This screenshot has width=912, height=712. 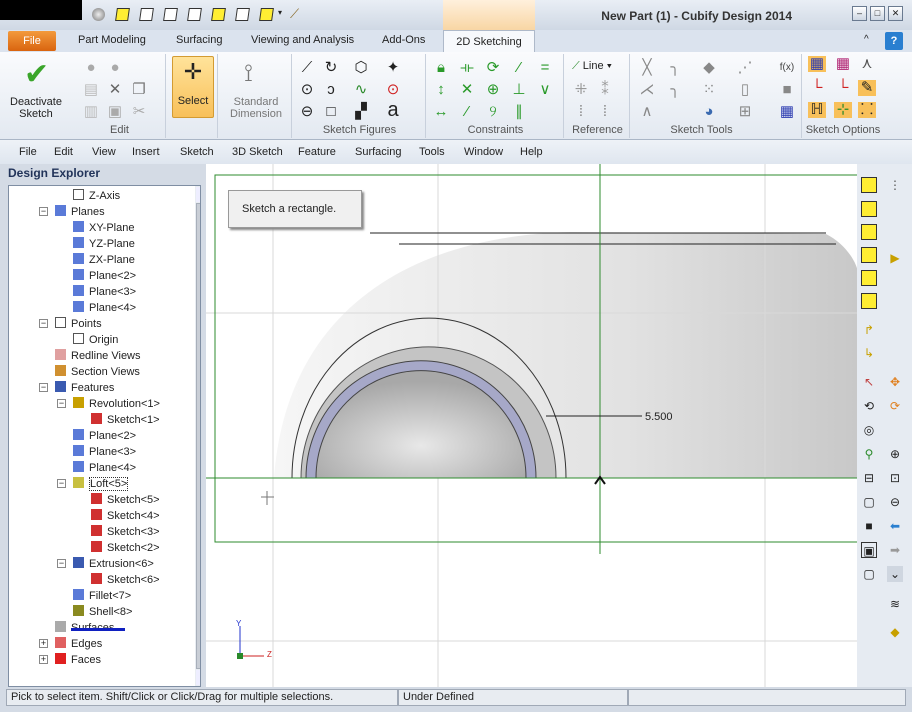 What do you see at coordinates (307, 90) in the screenshot?
I see `circle-icon: ⊙` at bounding box center [307, 90].